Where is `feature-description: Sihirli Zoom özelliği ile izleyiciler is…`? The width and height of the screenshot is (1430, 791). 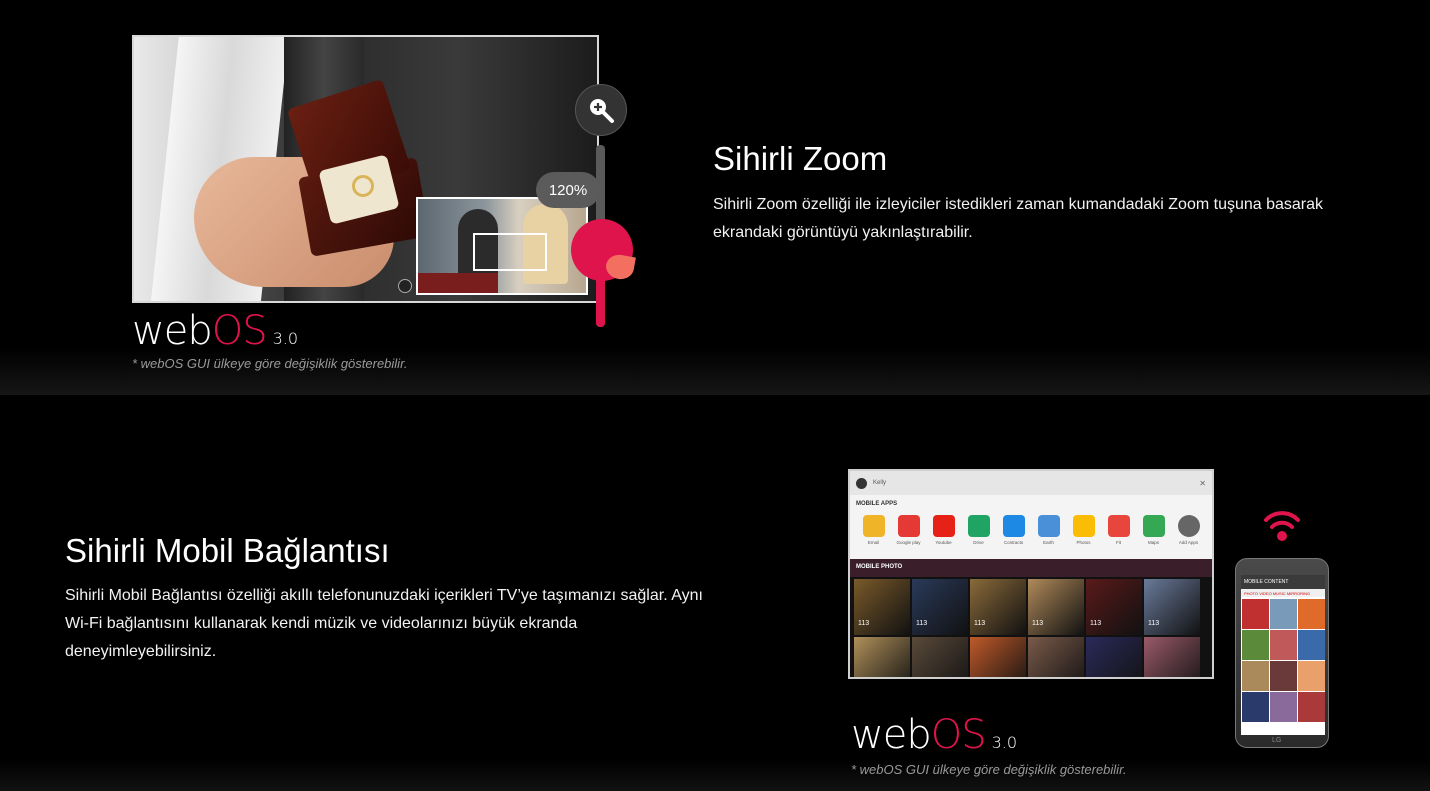 feature-description: Sihirli Zoom özelliği ile izleyiciler is… is located at coordinates (1018, 218).